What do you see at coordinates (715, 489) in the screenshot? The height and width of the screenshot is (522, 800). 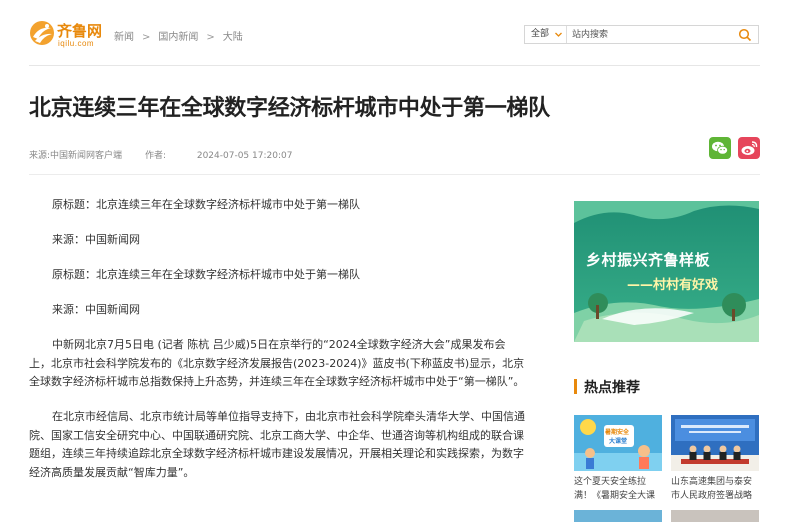 I see `hot-item-caption: 山东高速集团与泰安市人民政府签署战略合作` at bounding box center [715, 489].